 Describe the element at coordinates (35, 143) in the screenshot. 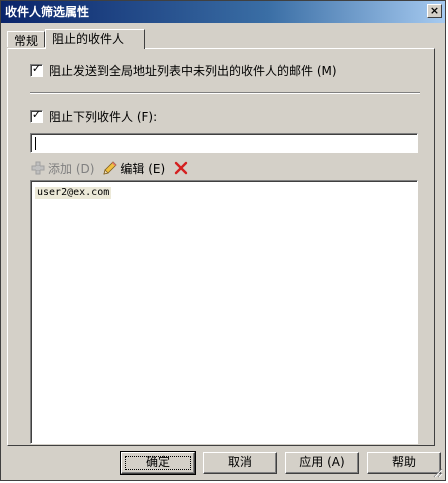

I see `text-caret` at that location.